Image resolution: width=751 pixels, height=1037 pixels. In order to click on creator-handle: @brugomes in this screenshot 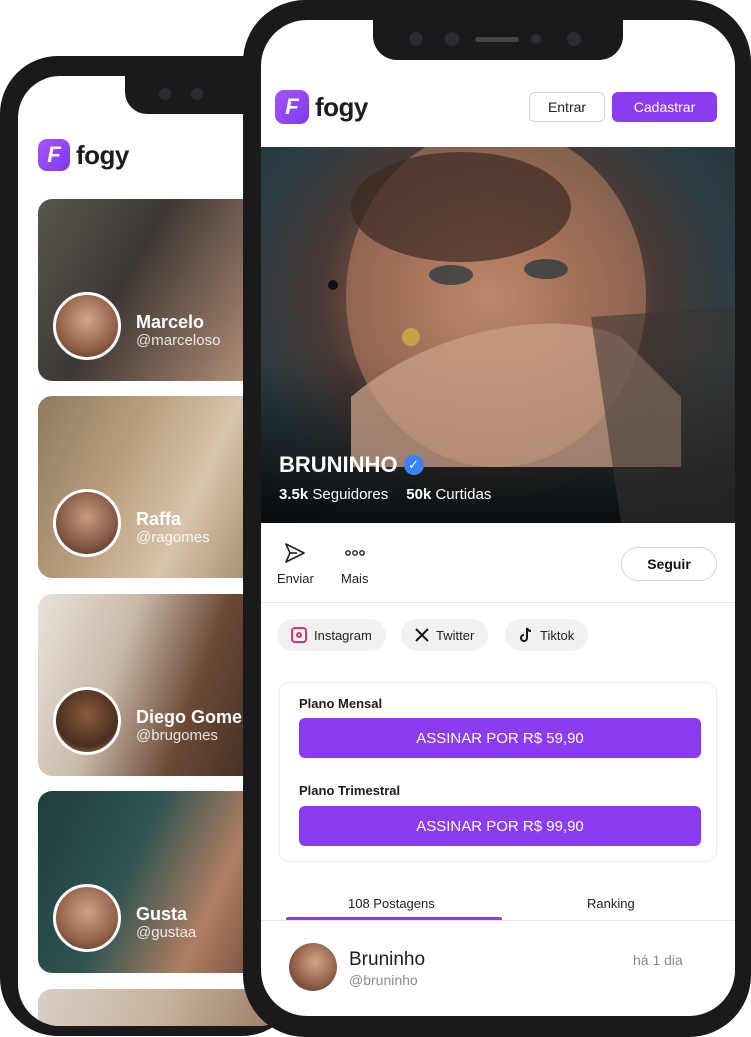, I will do `click(177, 735)`.